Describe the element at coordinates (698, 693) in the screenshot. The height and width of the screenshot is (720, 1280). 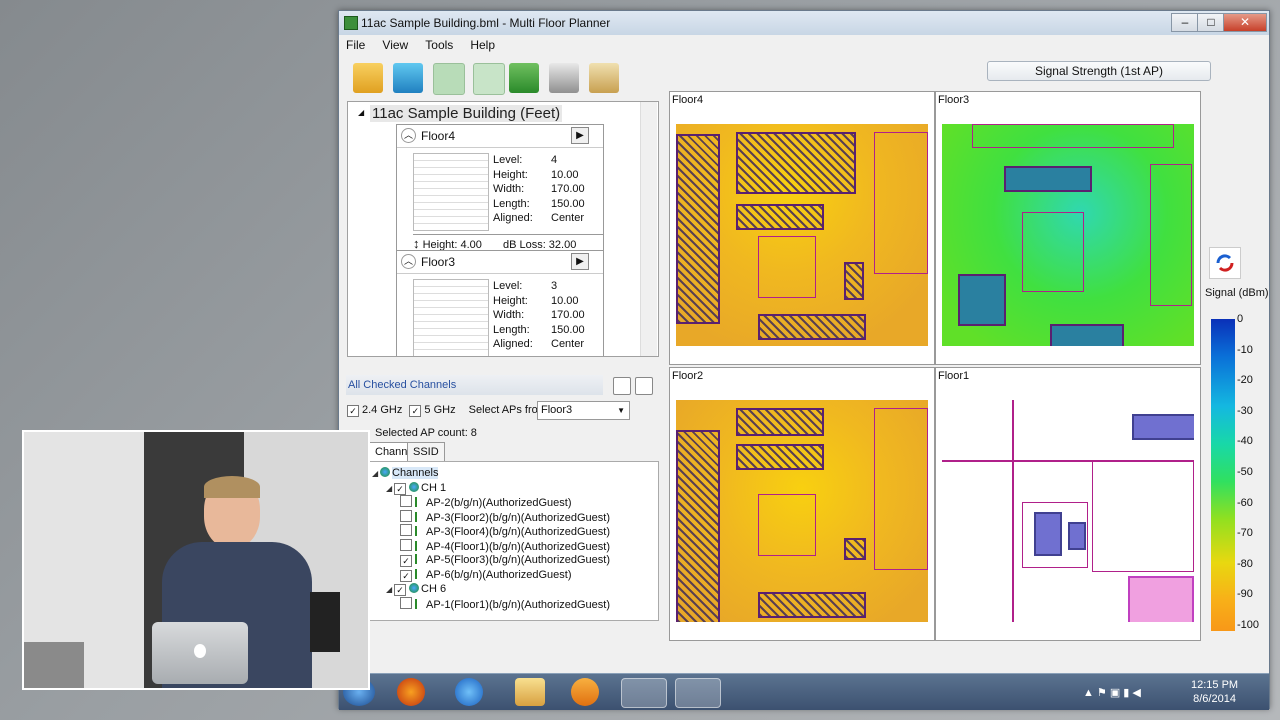
I see `spreadsheet-icon` at that location.